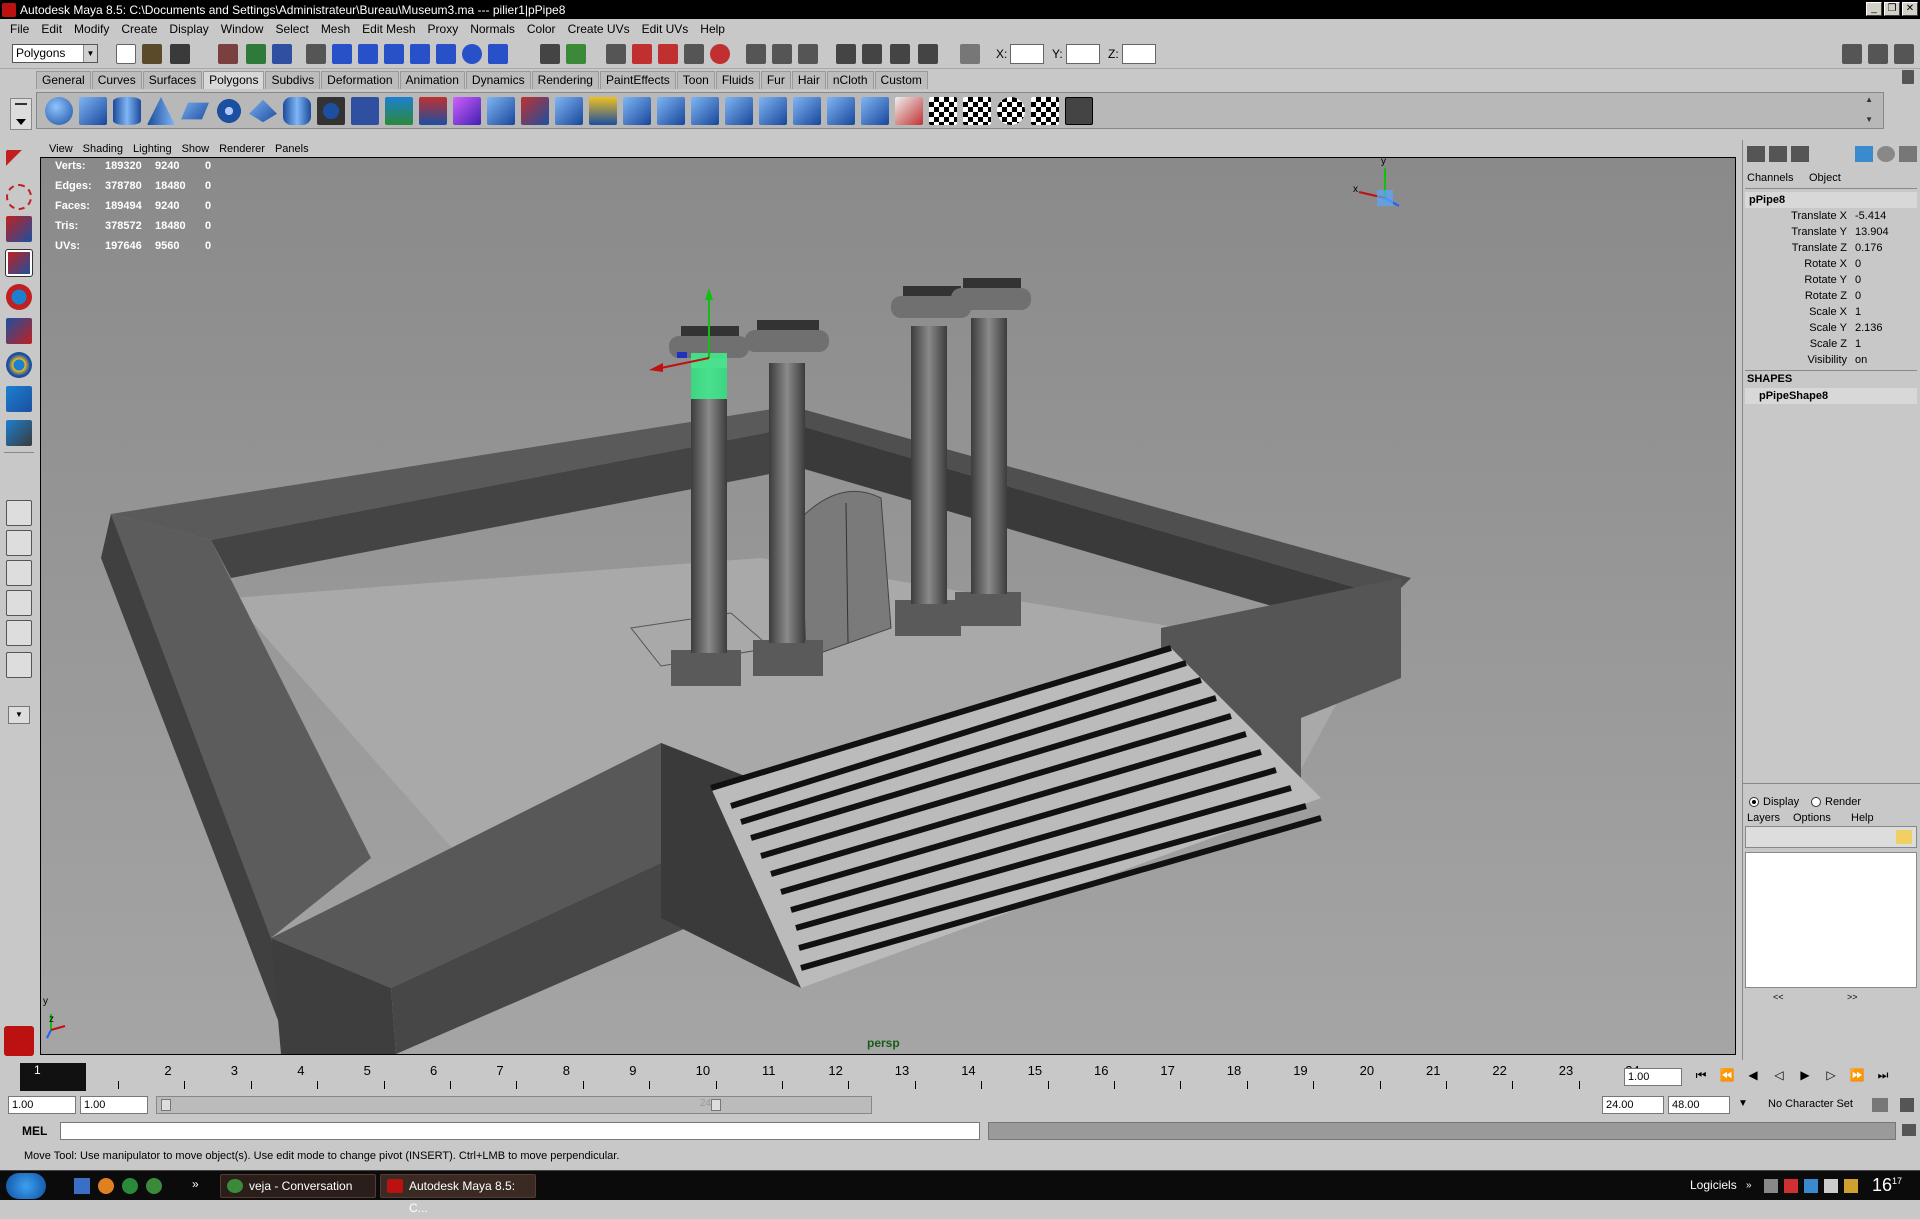 Image resolution: width=1920 pixels, height=1219 pixels. I want to click on snap-point-icon, so click(394, 54).